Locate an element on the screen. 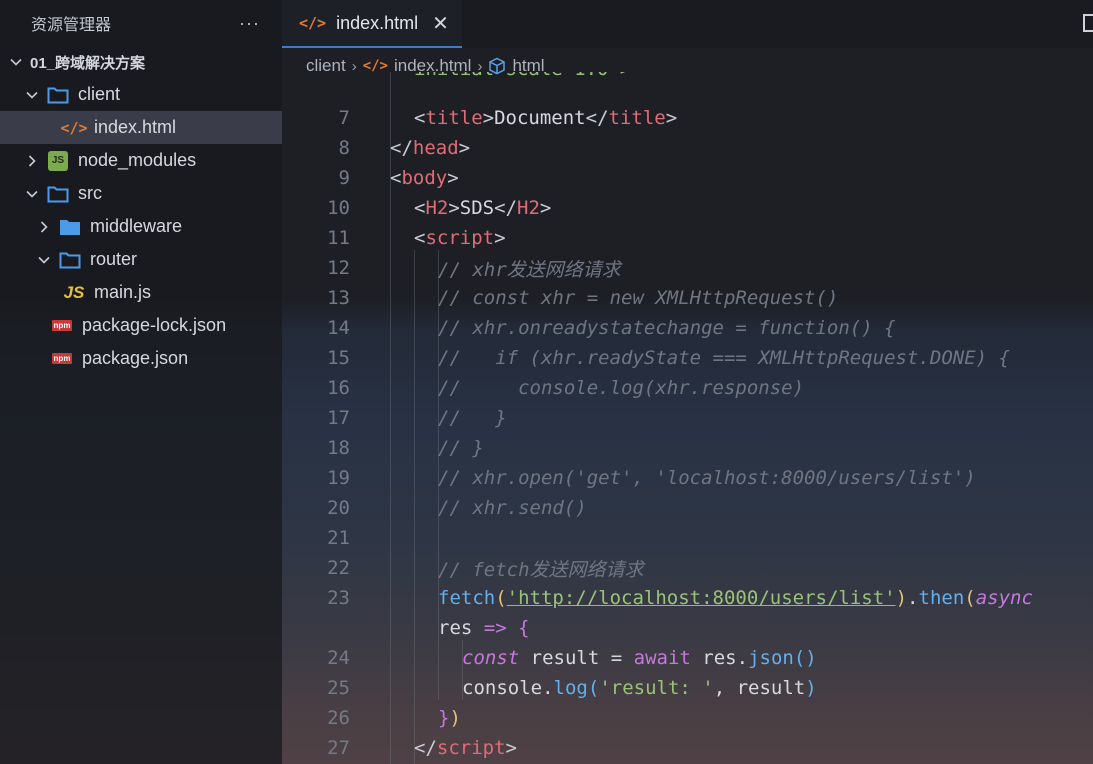 The width and height of the screenshot is (1093, 764). code-line: 9 <body> is located at coordinates (398, 178).